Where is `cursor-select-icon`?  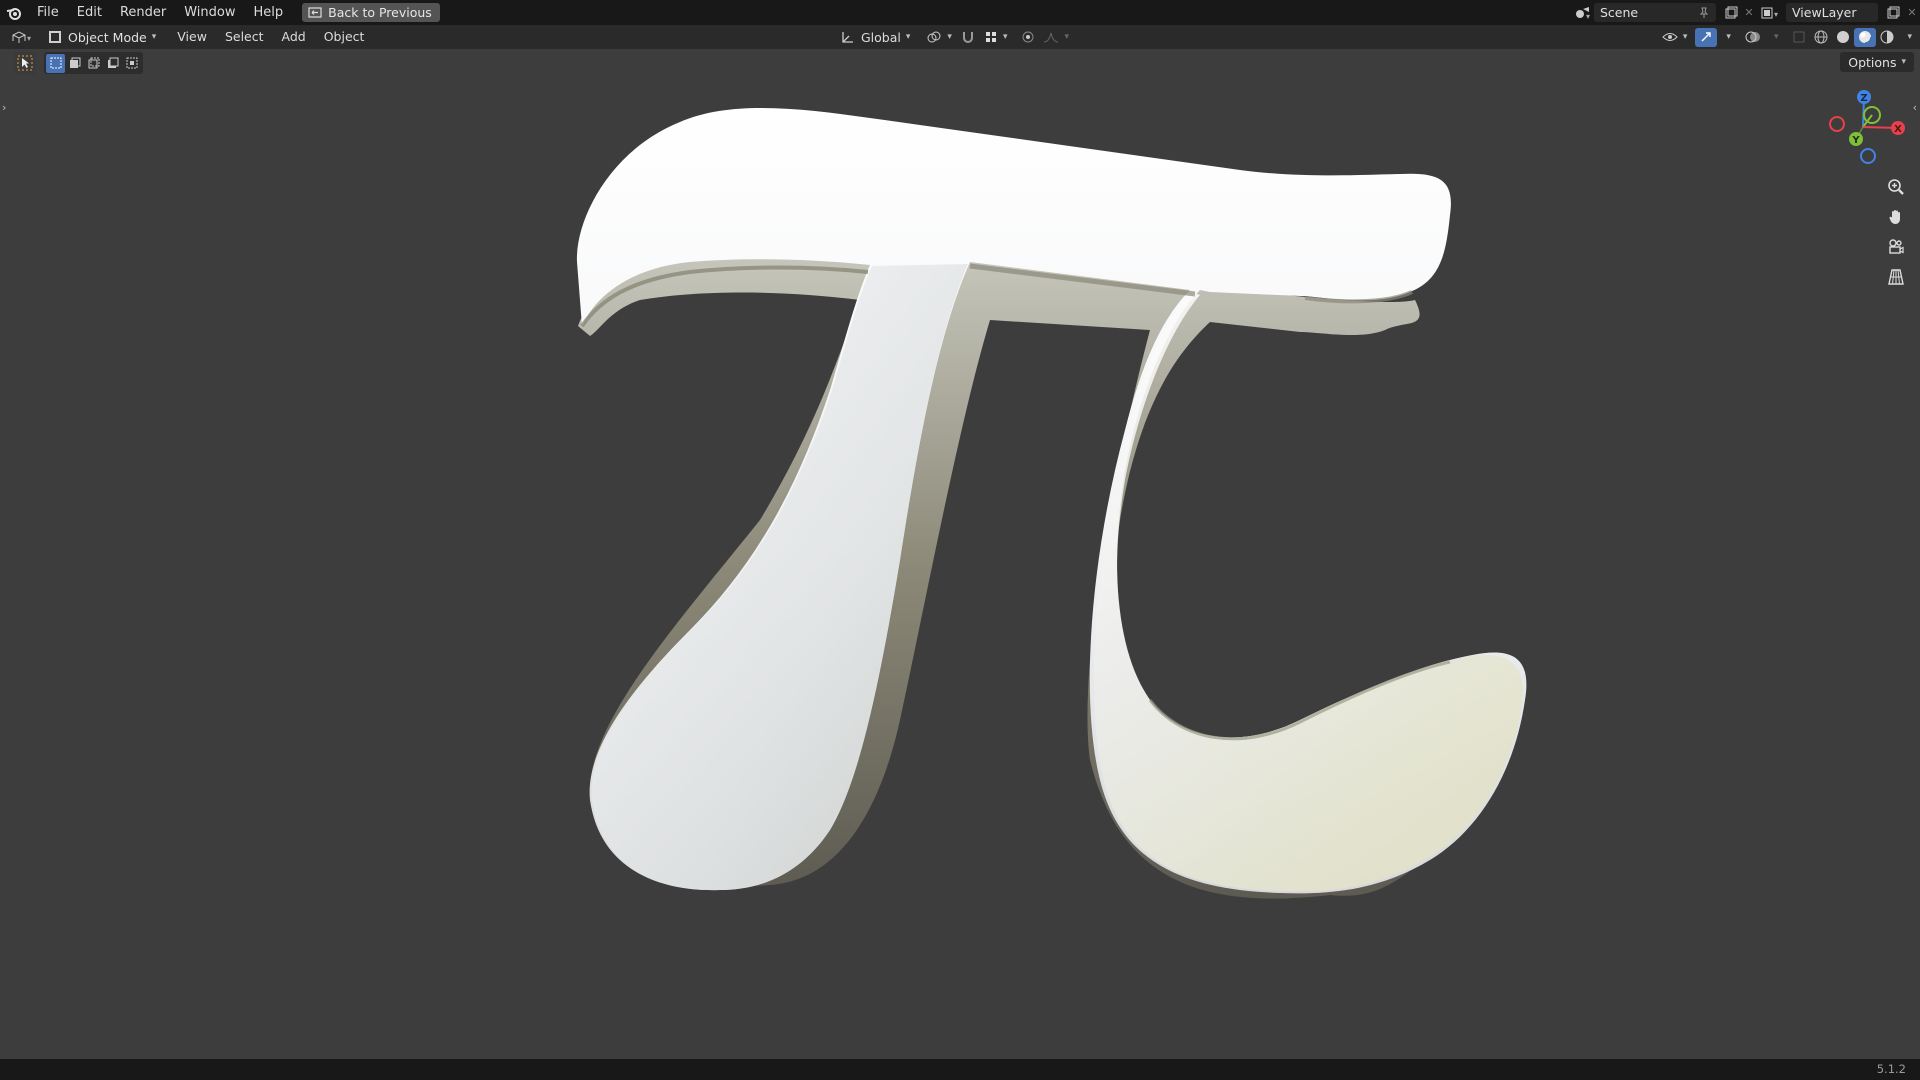
cursor-select-icon is located at coordinates (25, 63).